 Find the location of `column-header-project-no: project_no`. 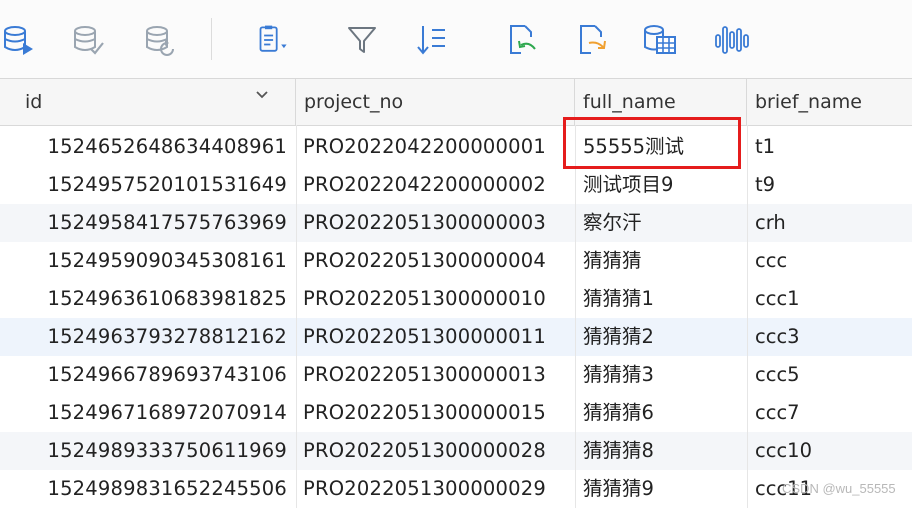

column-header-project-no: project_no is located at coordinates (435, 102).